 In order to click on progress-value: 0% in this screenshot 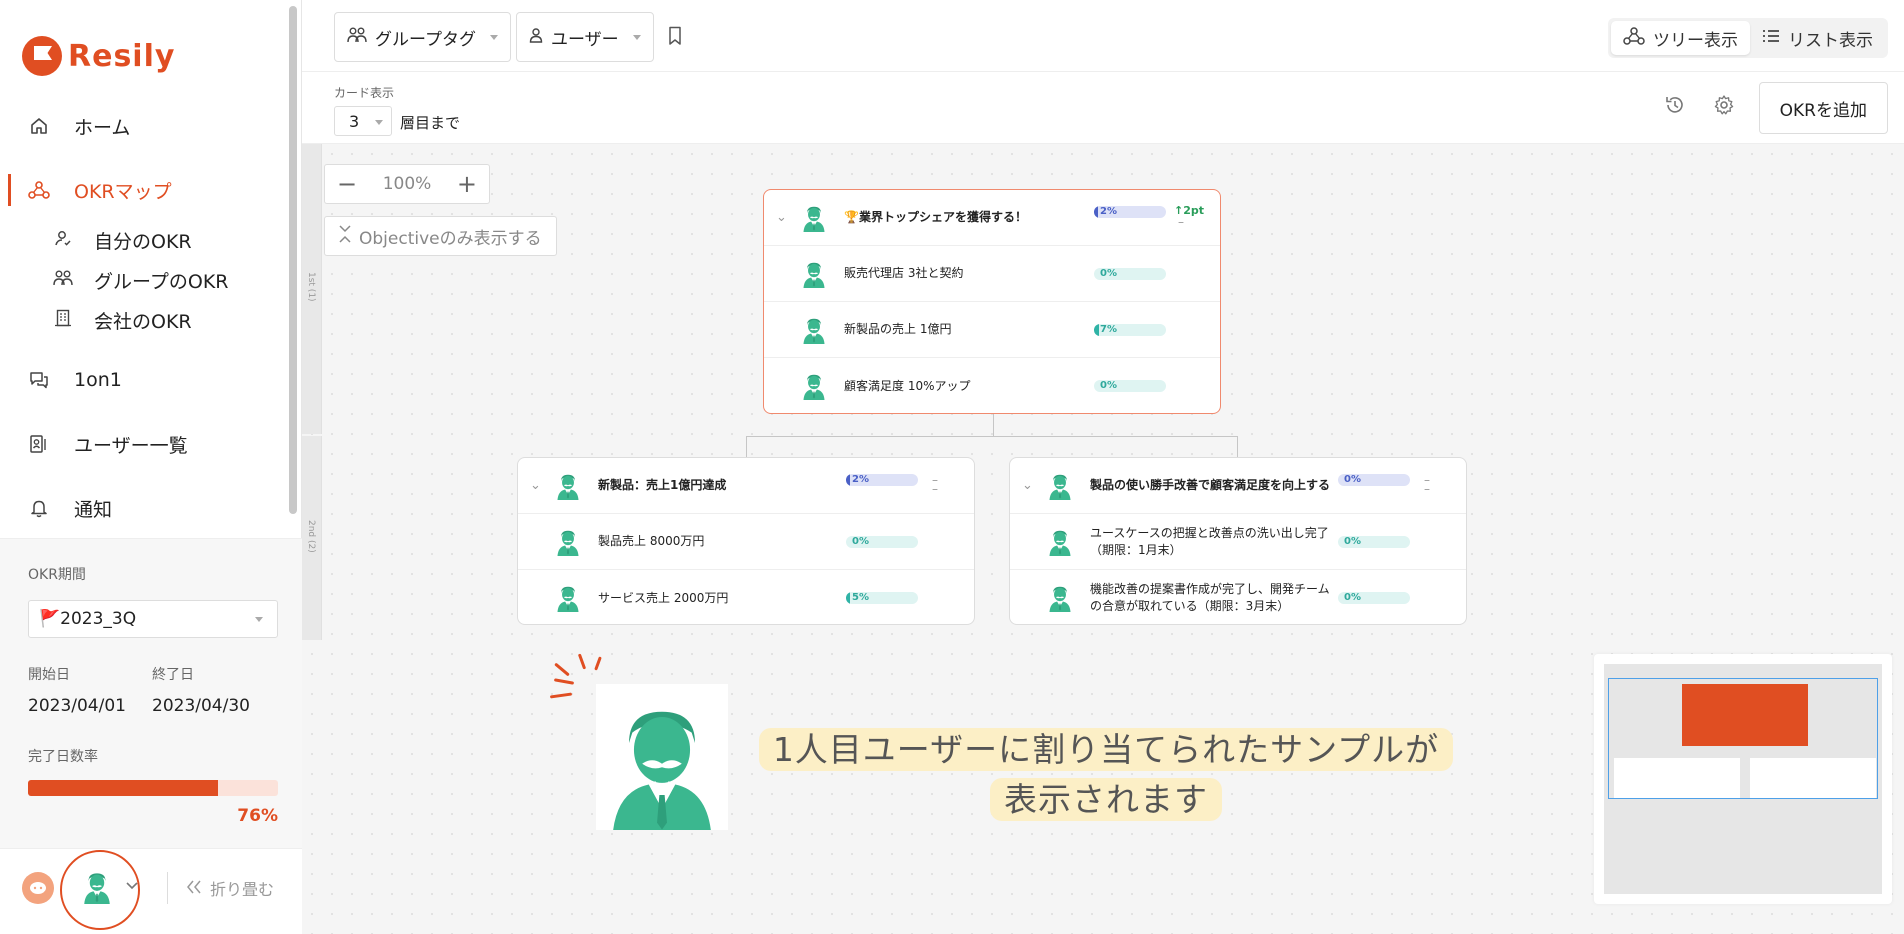, I will do `click(1352, 479)`.